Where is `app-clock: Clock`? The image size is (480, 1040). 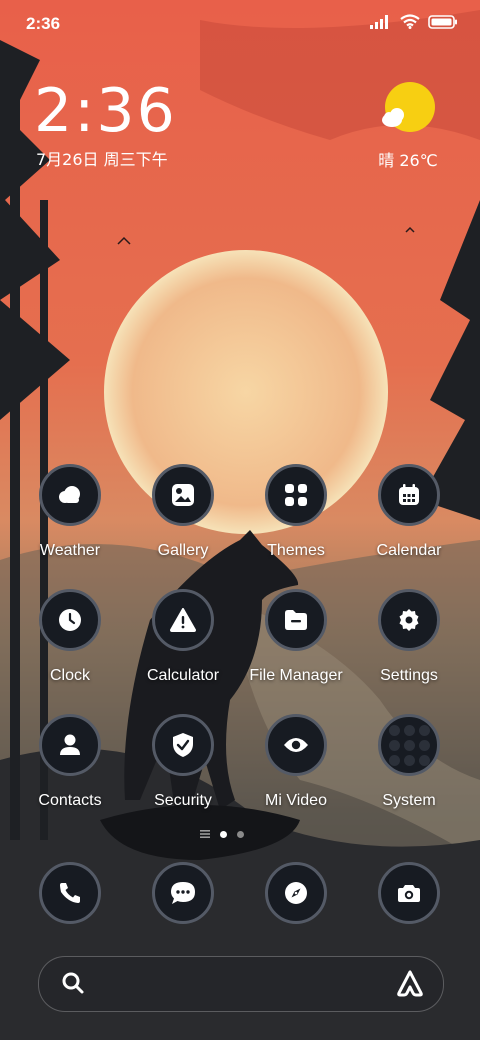 app-clock: Clock is located at coordinates (70, 637).